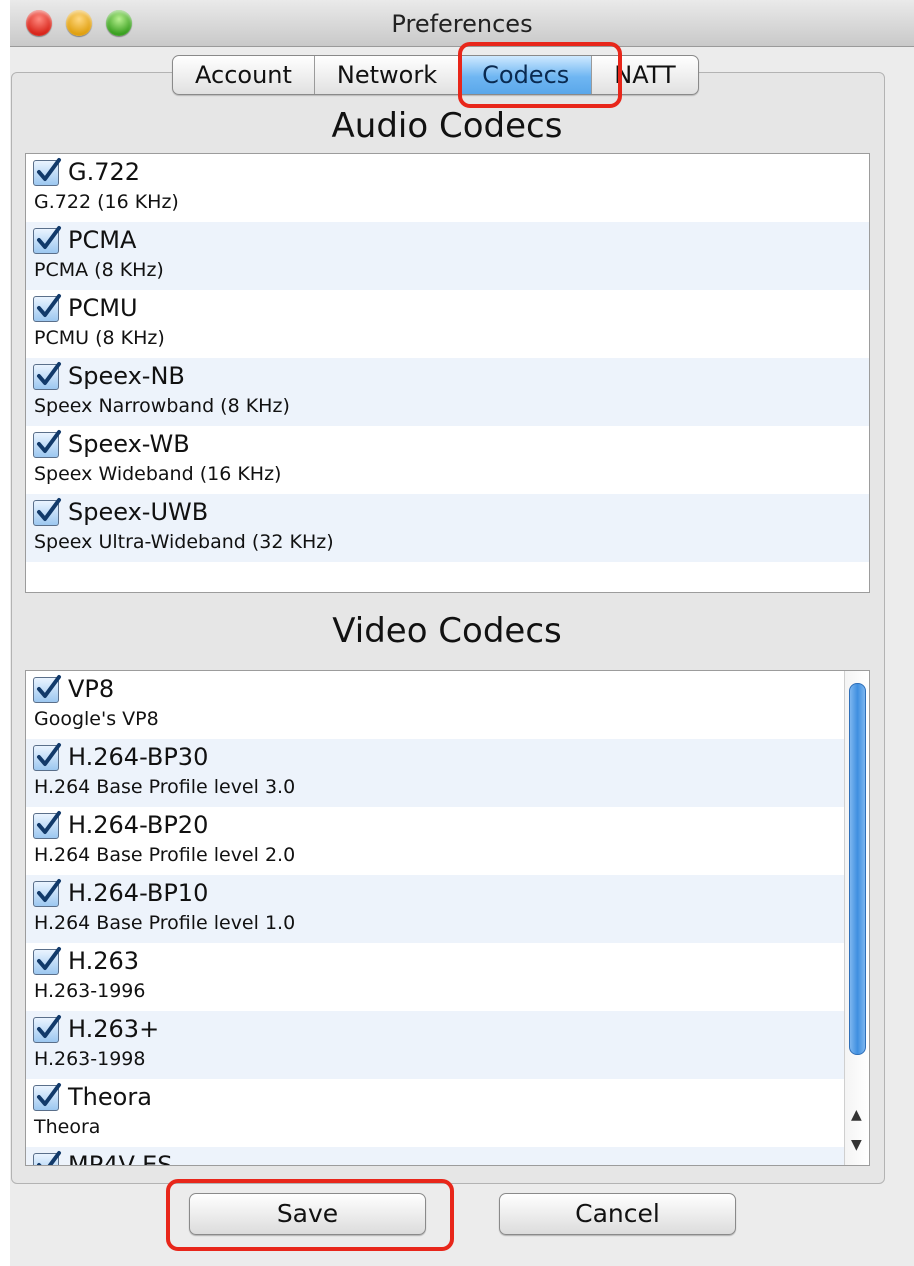 The image size is (914, 1266). What do you see at coordinates (447, 126) in the screenshot?
I see `audio-codecs-heading: Audio Codecs` at bounding box center [447, 126].